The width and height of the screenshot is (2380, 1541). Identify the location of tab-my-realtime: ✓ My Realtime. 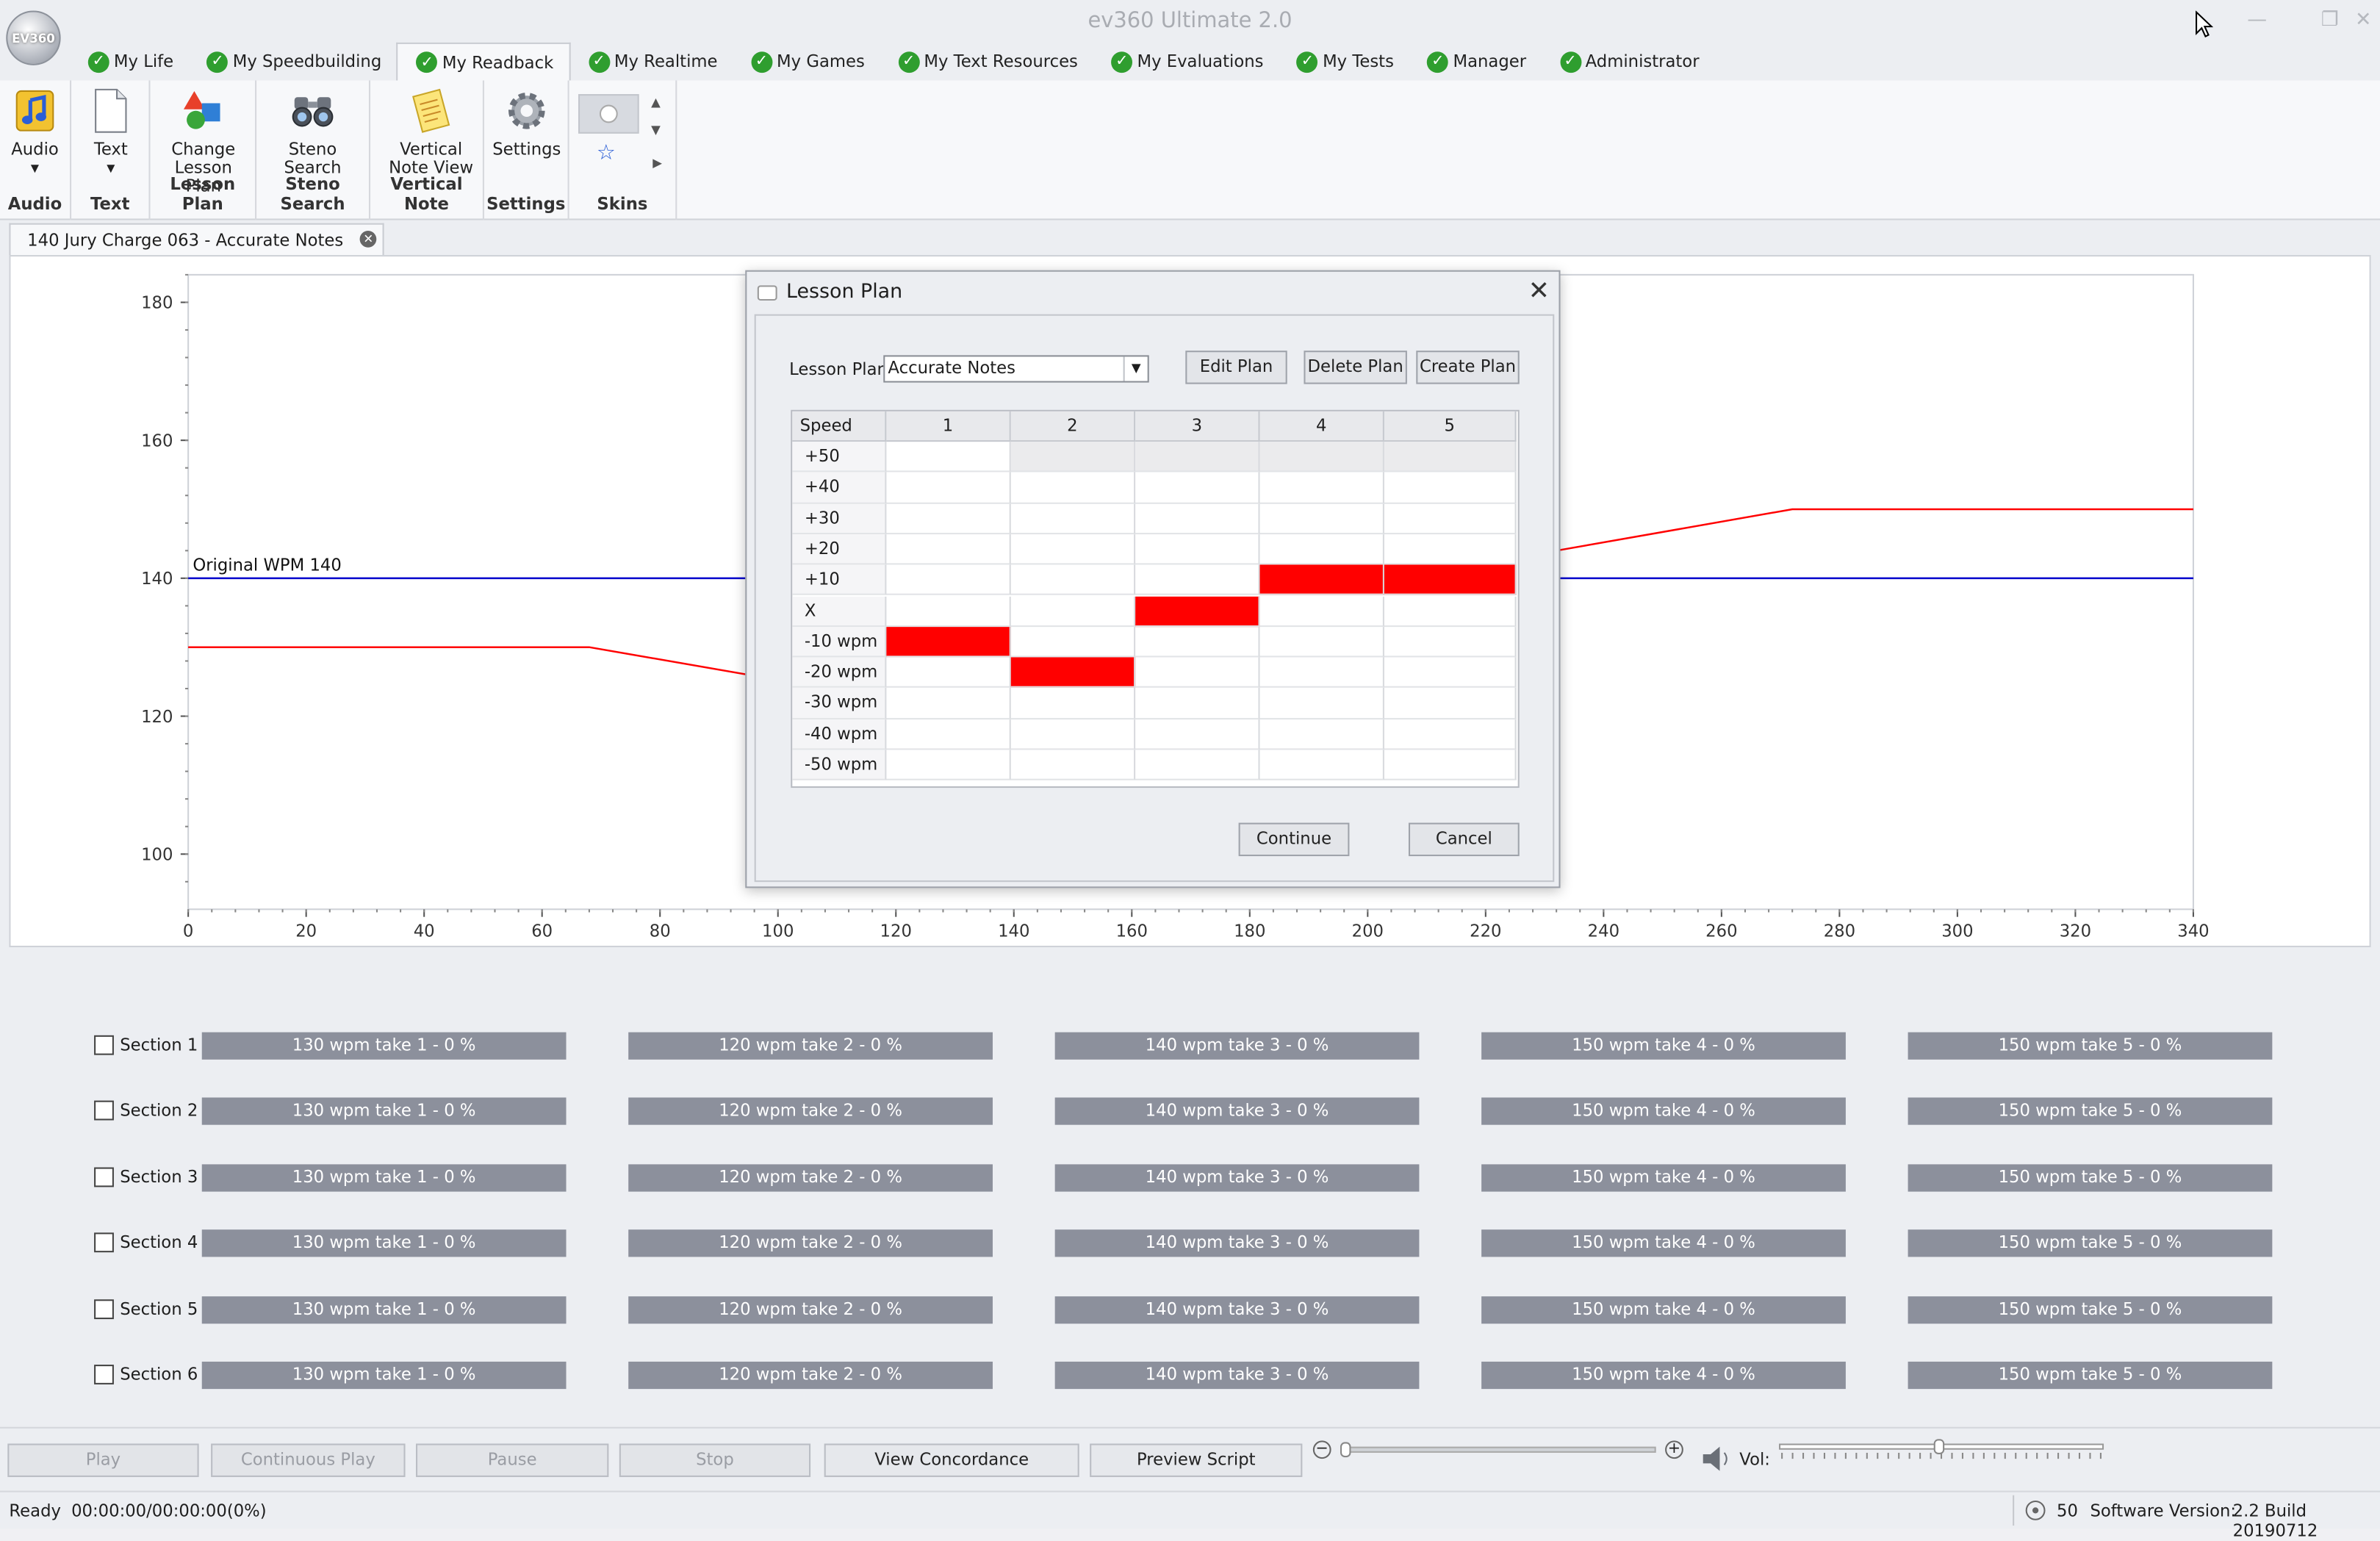
(651, 62).